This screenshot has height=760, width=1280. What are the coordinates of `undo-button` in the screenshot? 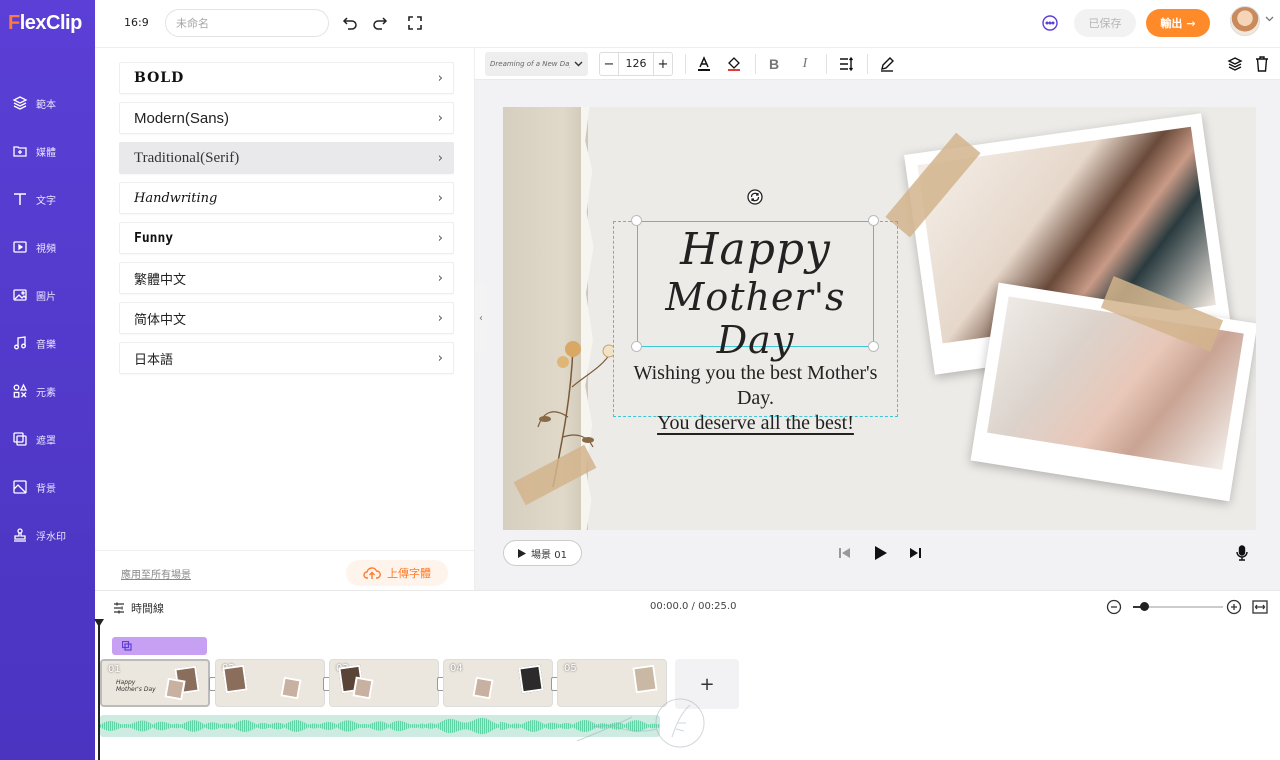 It's located at (350, 23).